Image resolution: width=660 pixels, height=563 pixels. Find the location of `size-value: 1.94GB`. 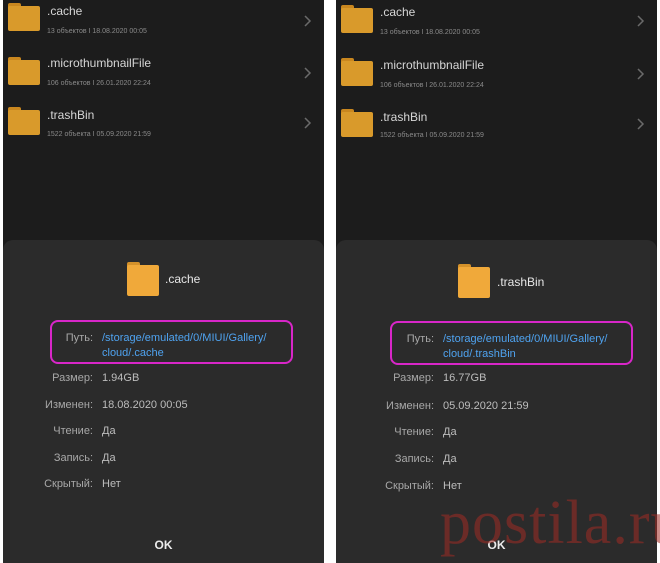

size-value: 1.94GB is located at coordinates (121, 378).